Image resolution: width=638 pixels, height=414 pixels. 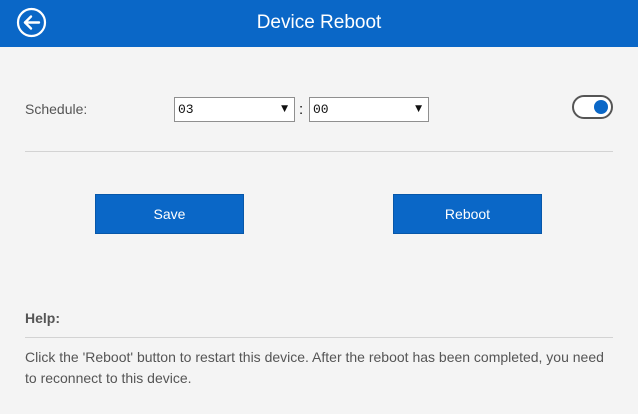 What do you see at coordinates (592, 107) in the screenshot?
I see `schedule-toggle` at bounding box center [592, 107].